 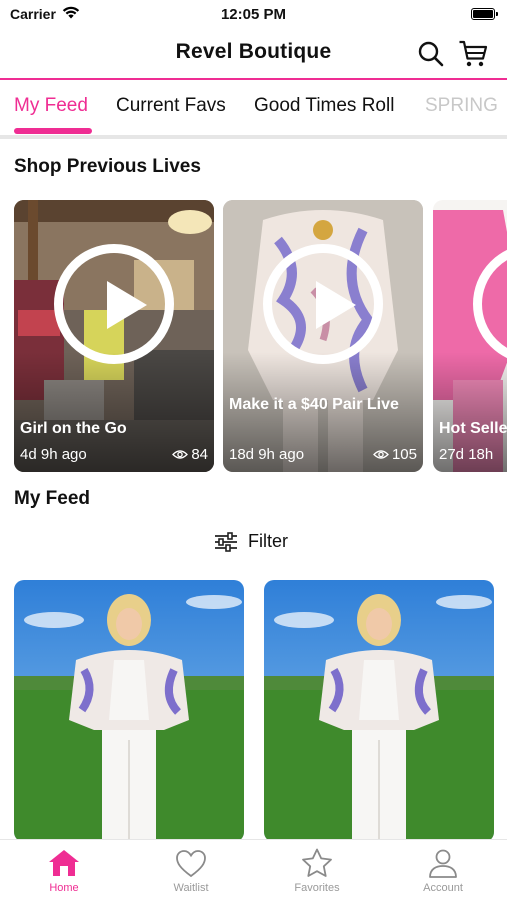 What do you see at coordinates (443, 863) in the screenshot?
I see `person-icon` at bounding box center [443, 863].